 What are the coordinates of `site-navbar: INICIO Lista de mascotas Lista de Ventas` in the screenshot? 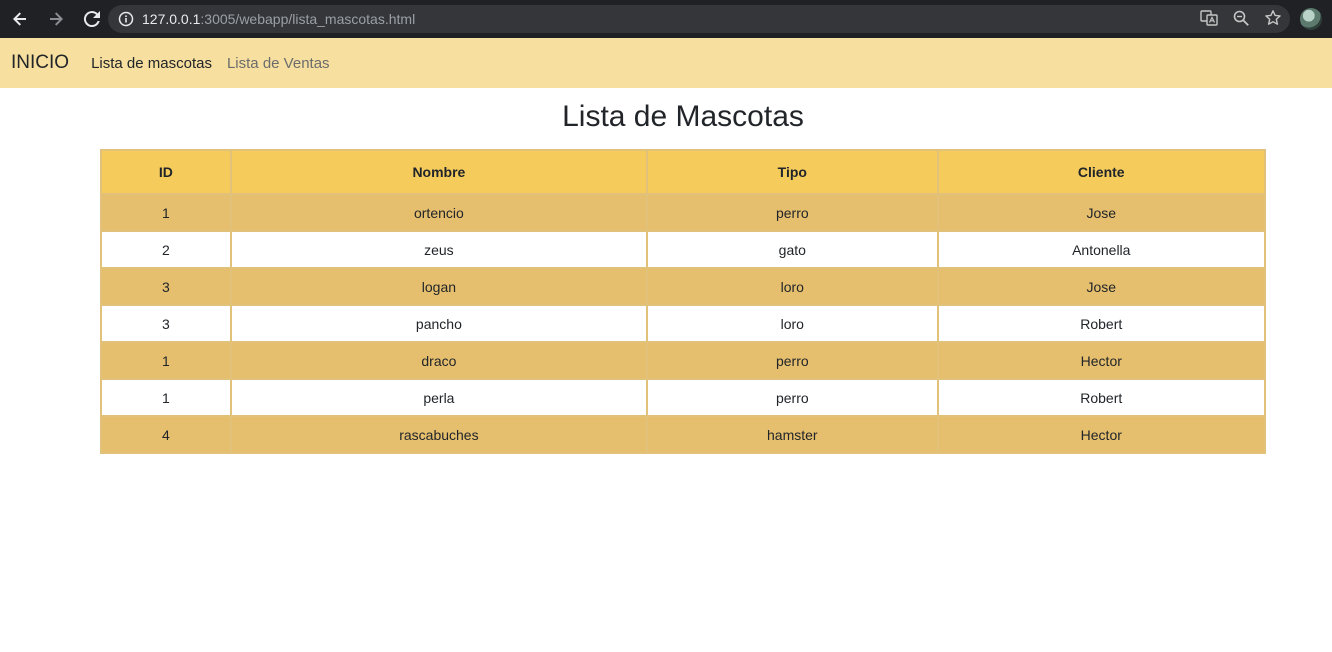 It's located at (666, 63).